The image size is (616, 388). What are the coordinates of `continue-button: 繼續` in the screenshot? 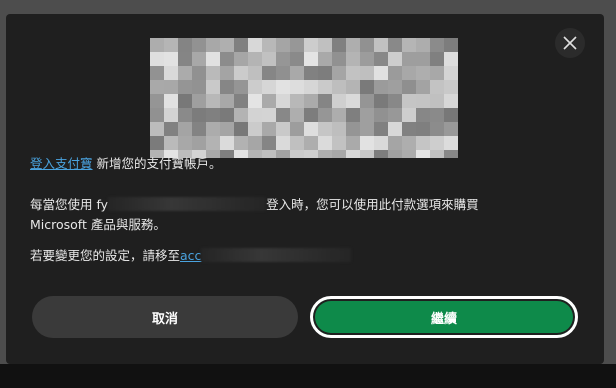 It's located at (444, 317).